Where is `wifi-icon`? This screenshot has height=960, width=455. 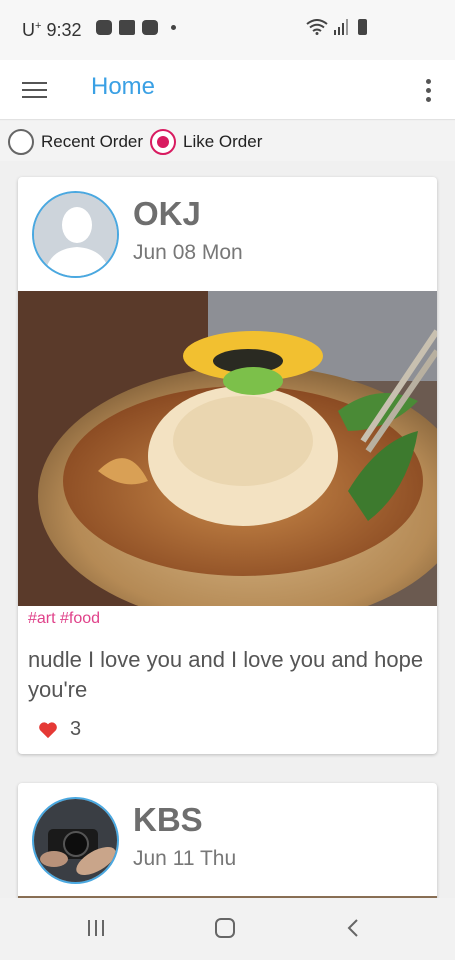
wifi-icon is located at coordinates (317, 27).